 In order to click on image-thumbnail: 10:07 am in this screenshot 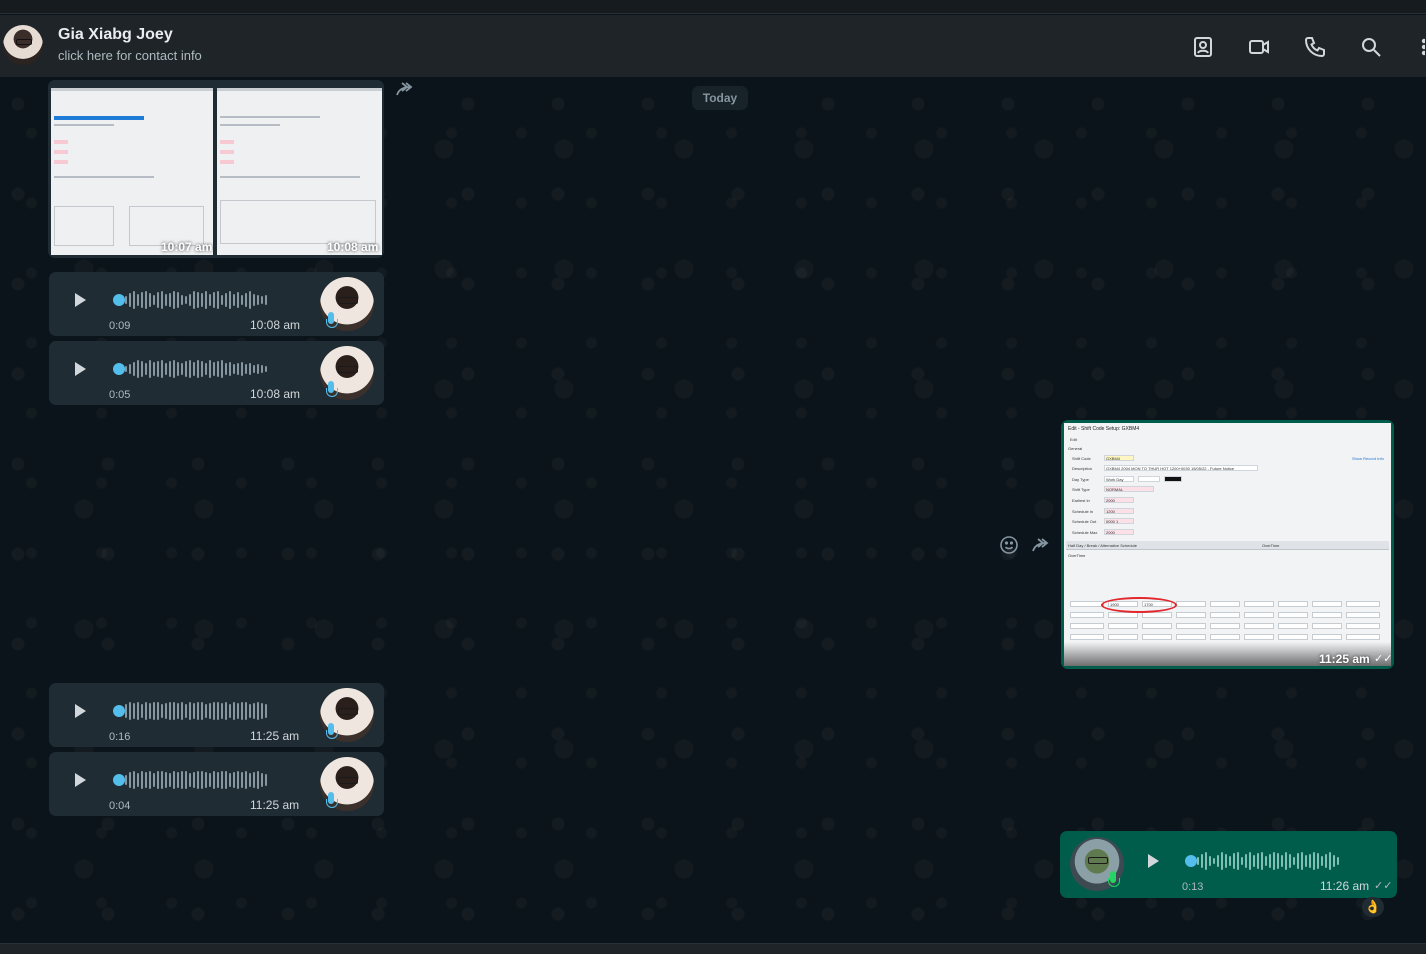, I will do `click(132, 171)`.